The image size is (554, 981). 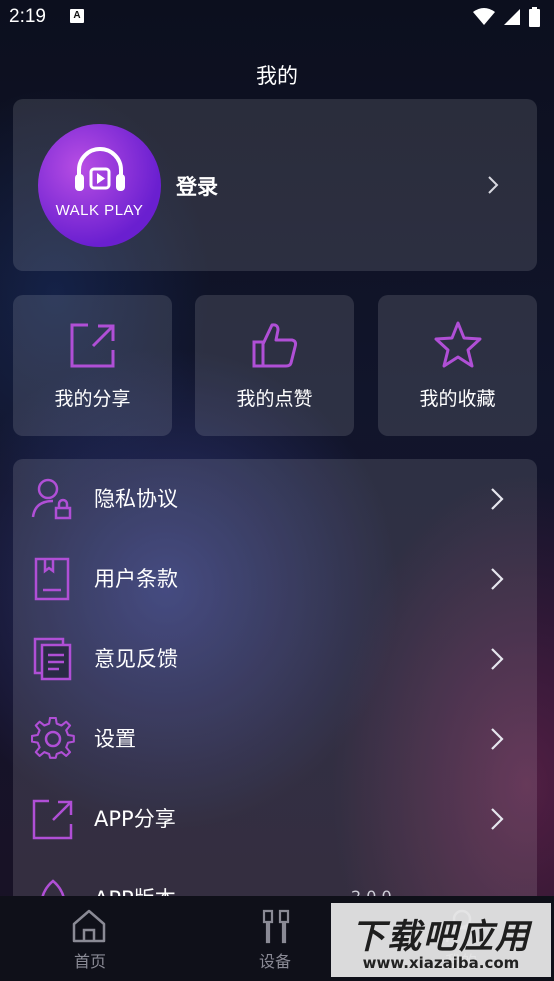 I want to click on tab-label: 设备, so click(x=274, y=961).